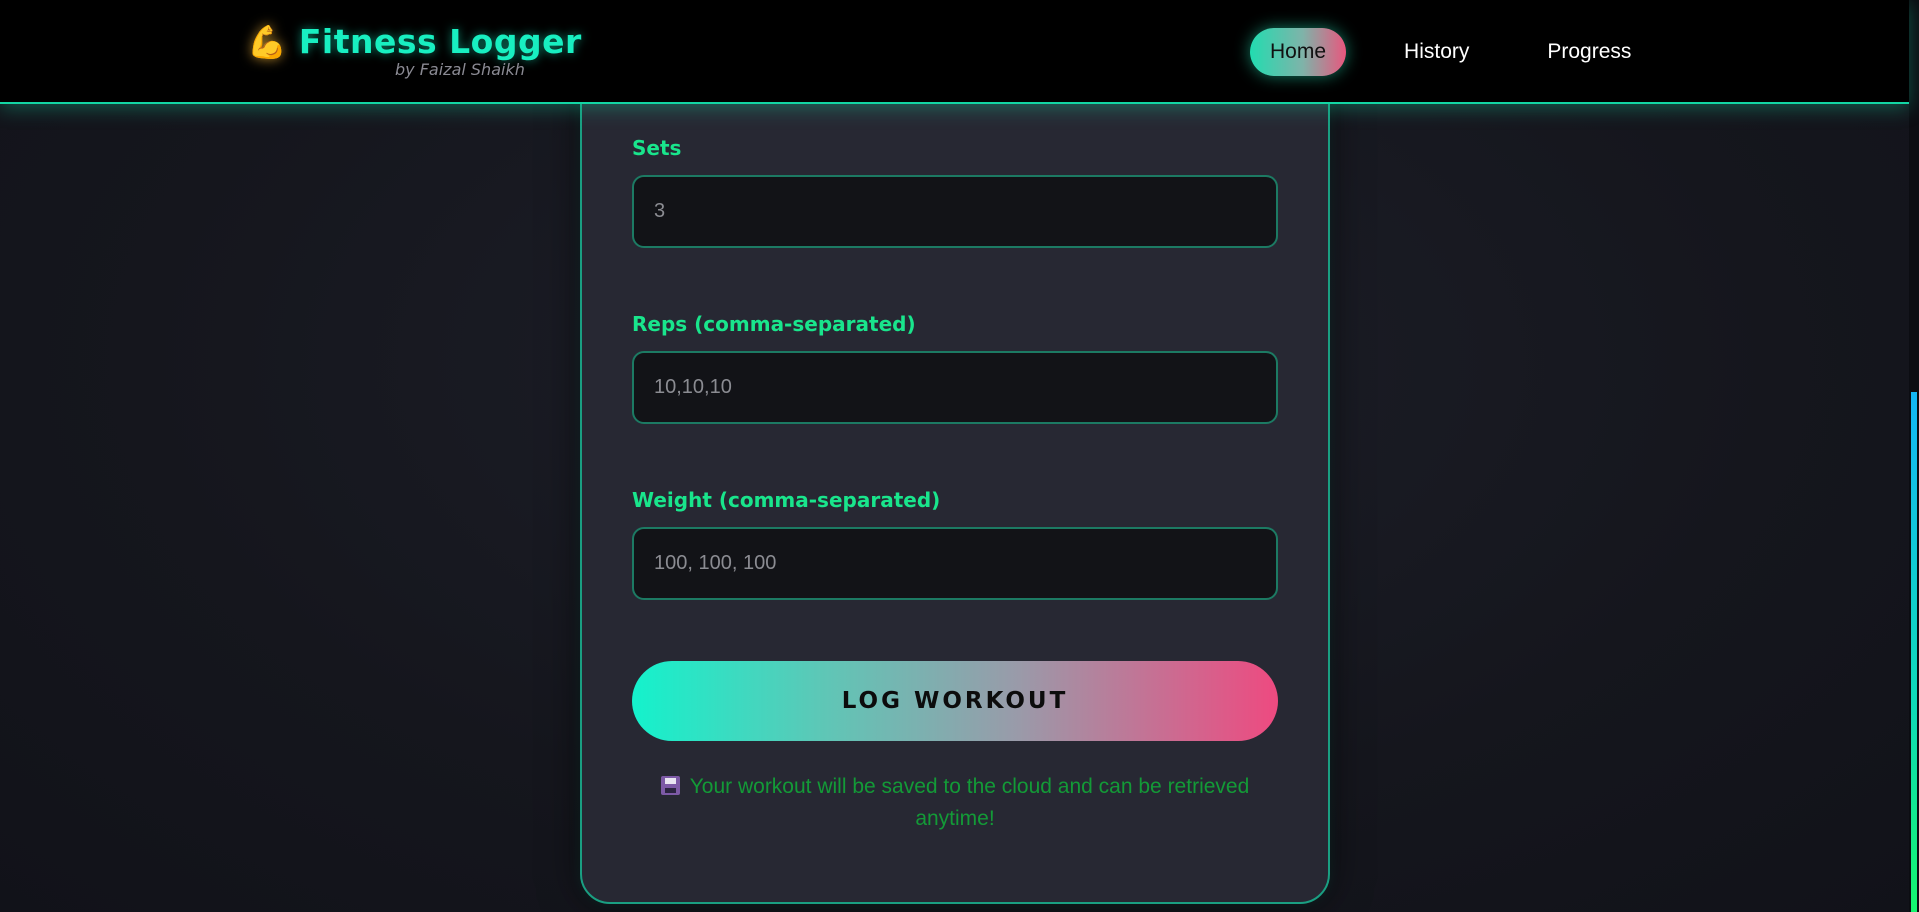 This screenshot has height=912, width=1919. I want to click on main-nav: Home History Progress, so click(1450, 52).